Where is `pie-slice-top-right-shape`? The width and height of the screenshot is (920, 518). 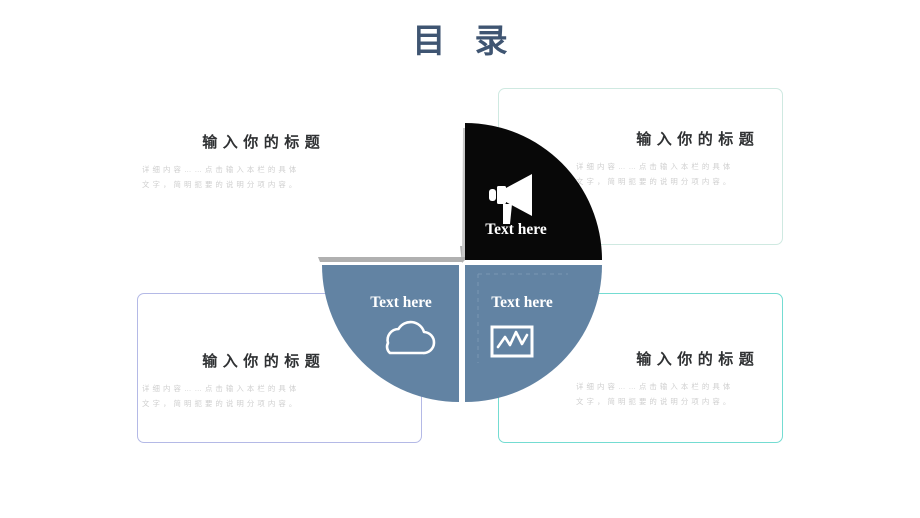 pie-slice-top-right-shape is located at coordinates (533, 191).